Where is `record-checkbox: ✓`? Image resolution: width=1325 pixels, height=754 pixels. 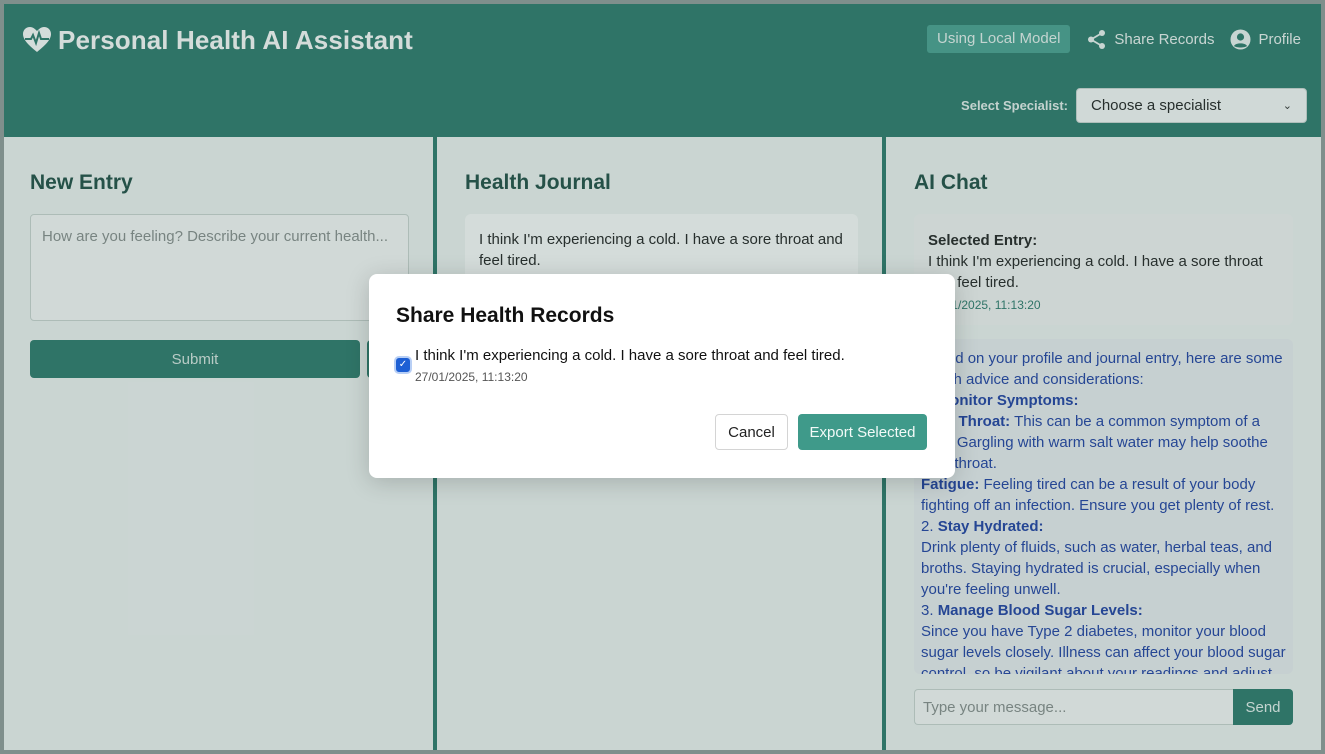 record-checkbox: ✓ is located at coordinates (403, 365).